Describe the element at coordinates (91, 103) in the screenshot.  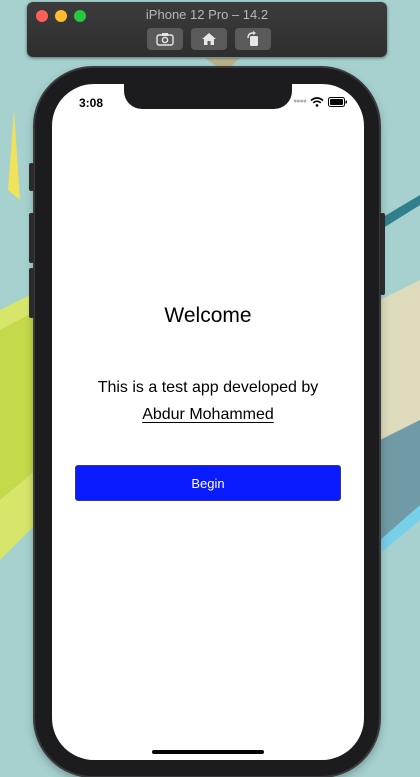
I see `status-time: 3:08` at that location.